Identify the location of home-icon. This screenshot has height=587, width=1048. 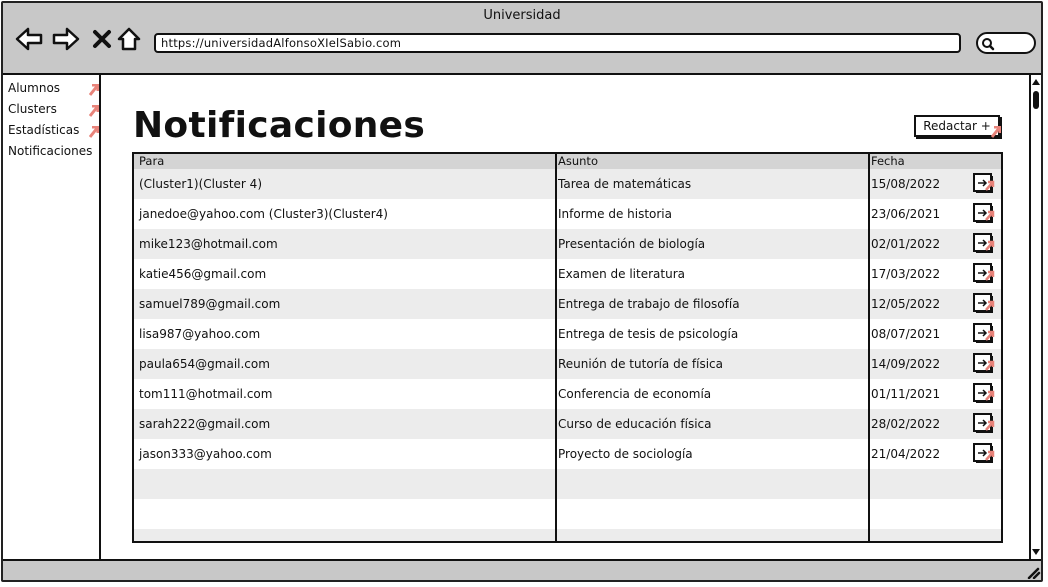
(129, 39).